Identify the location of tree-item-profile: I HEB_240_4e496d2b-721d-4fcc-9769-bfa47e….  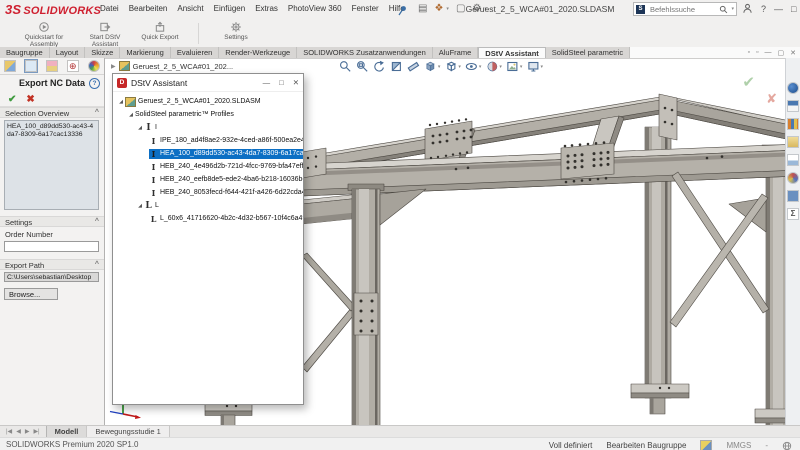
(208, 166).